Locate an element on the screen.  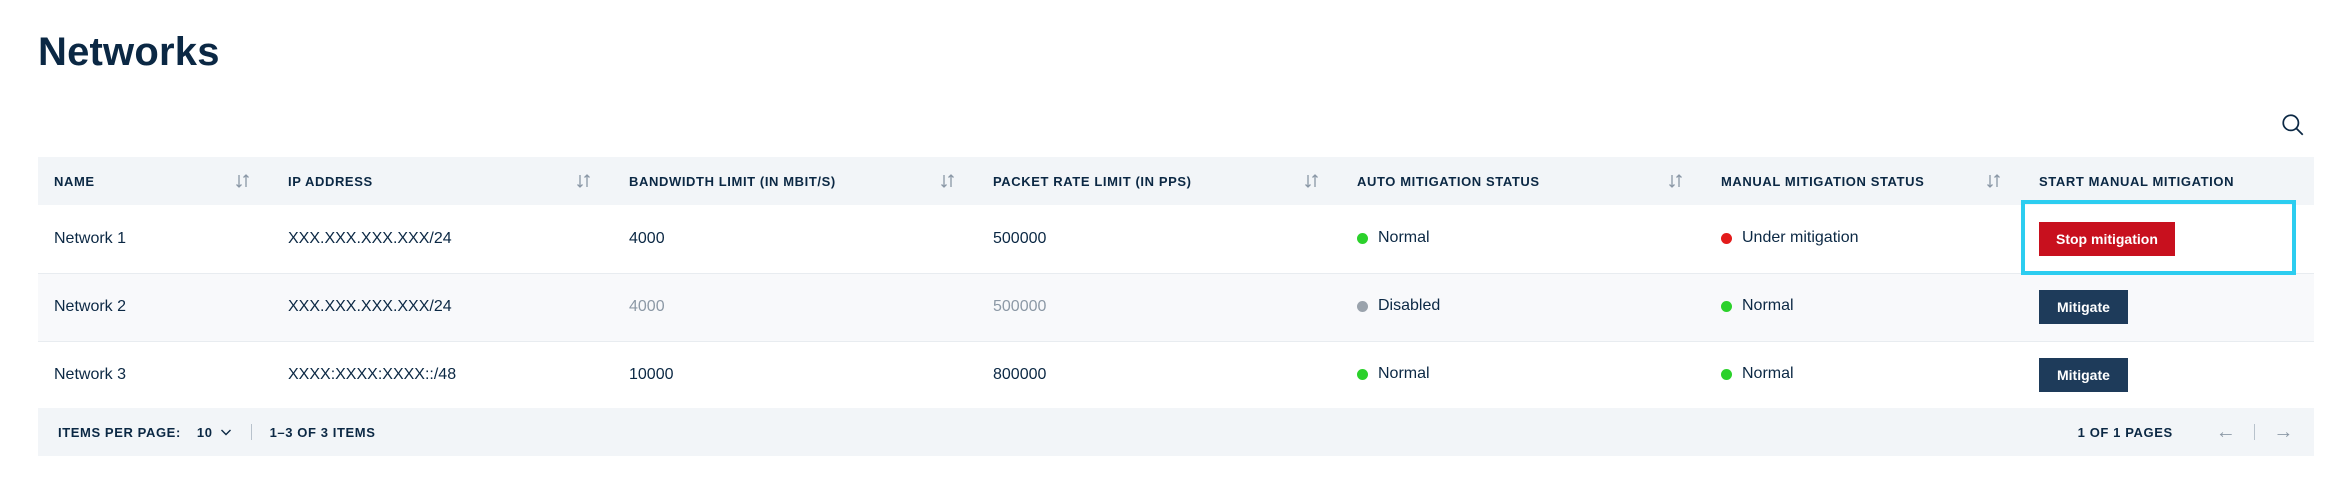
column-header-ip-address: IP ADDRESS is located at coordinates (442, 181).